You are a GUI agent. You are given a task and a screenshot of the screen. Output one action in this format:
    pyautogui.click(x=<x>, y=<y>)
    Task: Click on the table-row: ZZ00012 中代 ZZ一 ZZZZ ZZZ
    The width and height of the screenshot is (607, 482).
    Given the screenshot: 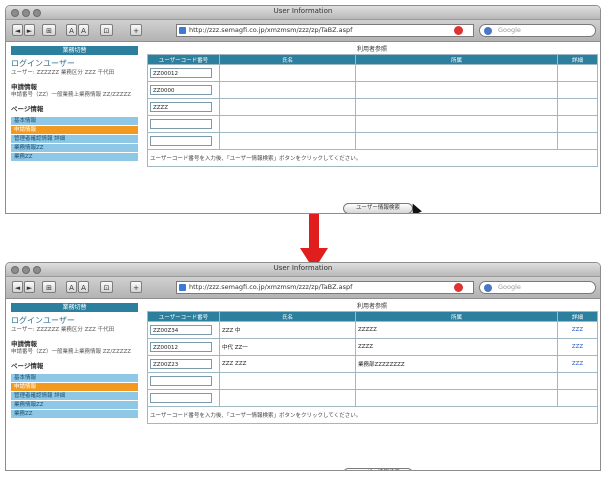 What is the action you would take?
    pyautogui.click(x=372, y=347)
    